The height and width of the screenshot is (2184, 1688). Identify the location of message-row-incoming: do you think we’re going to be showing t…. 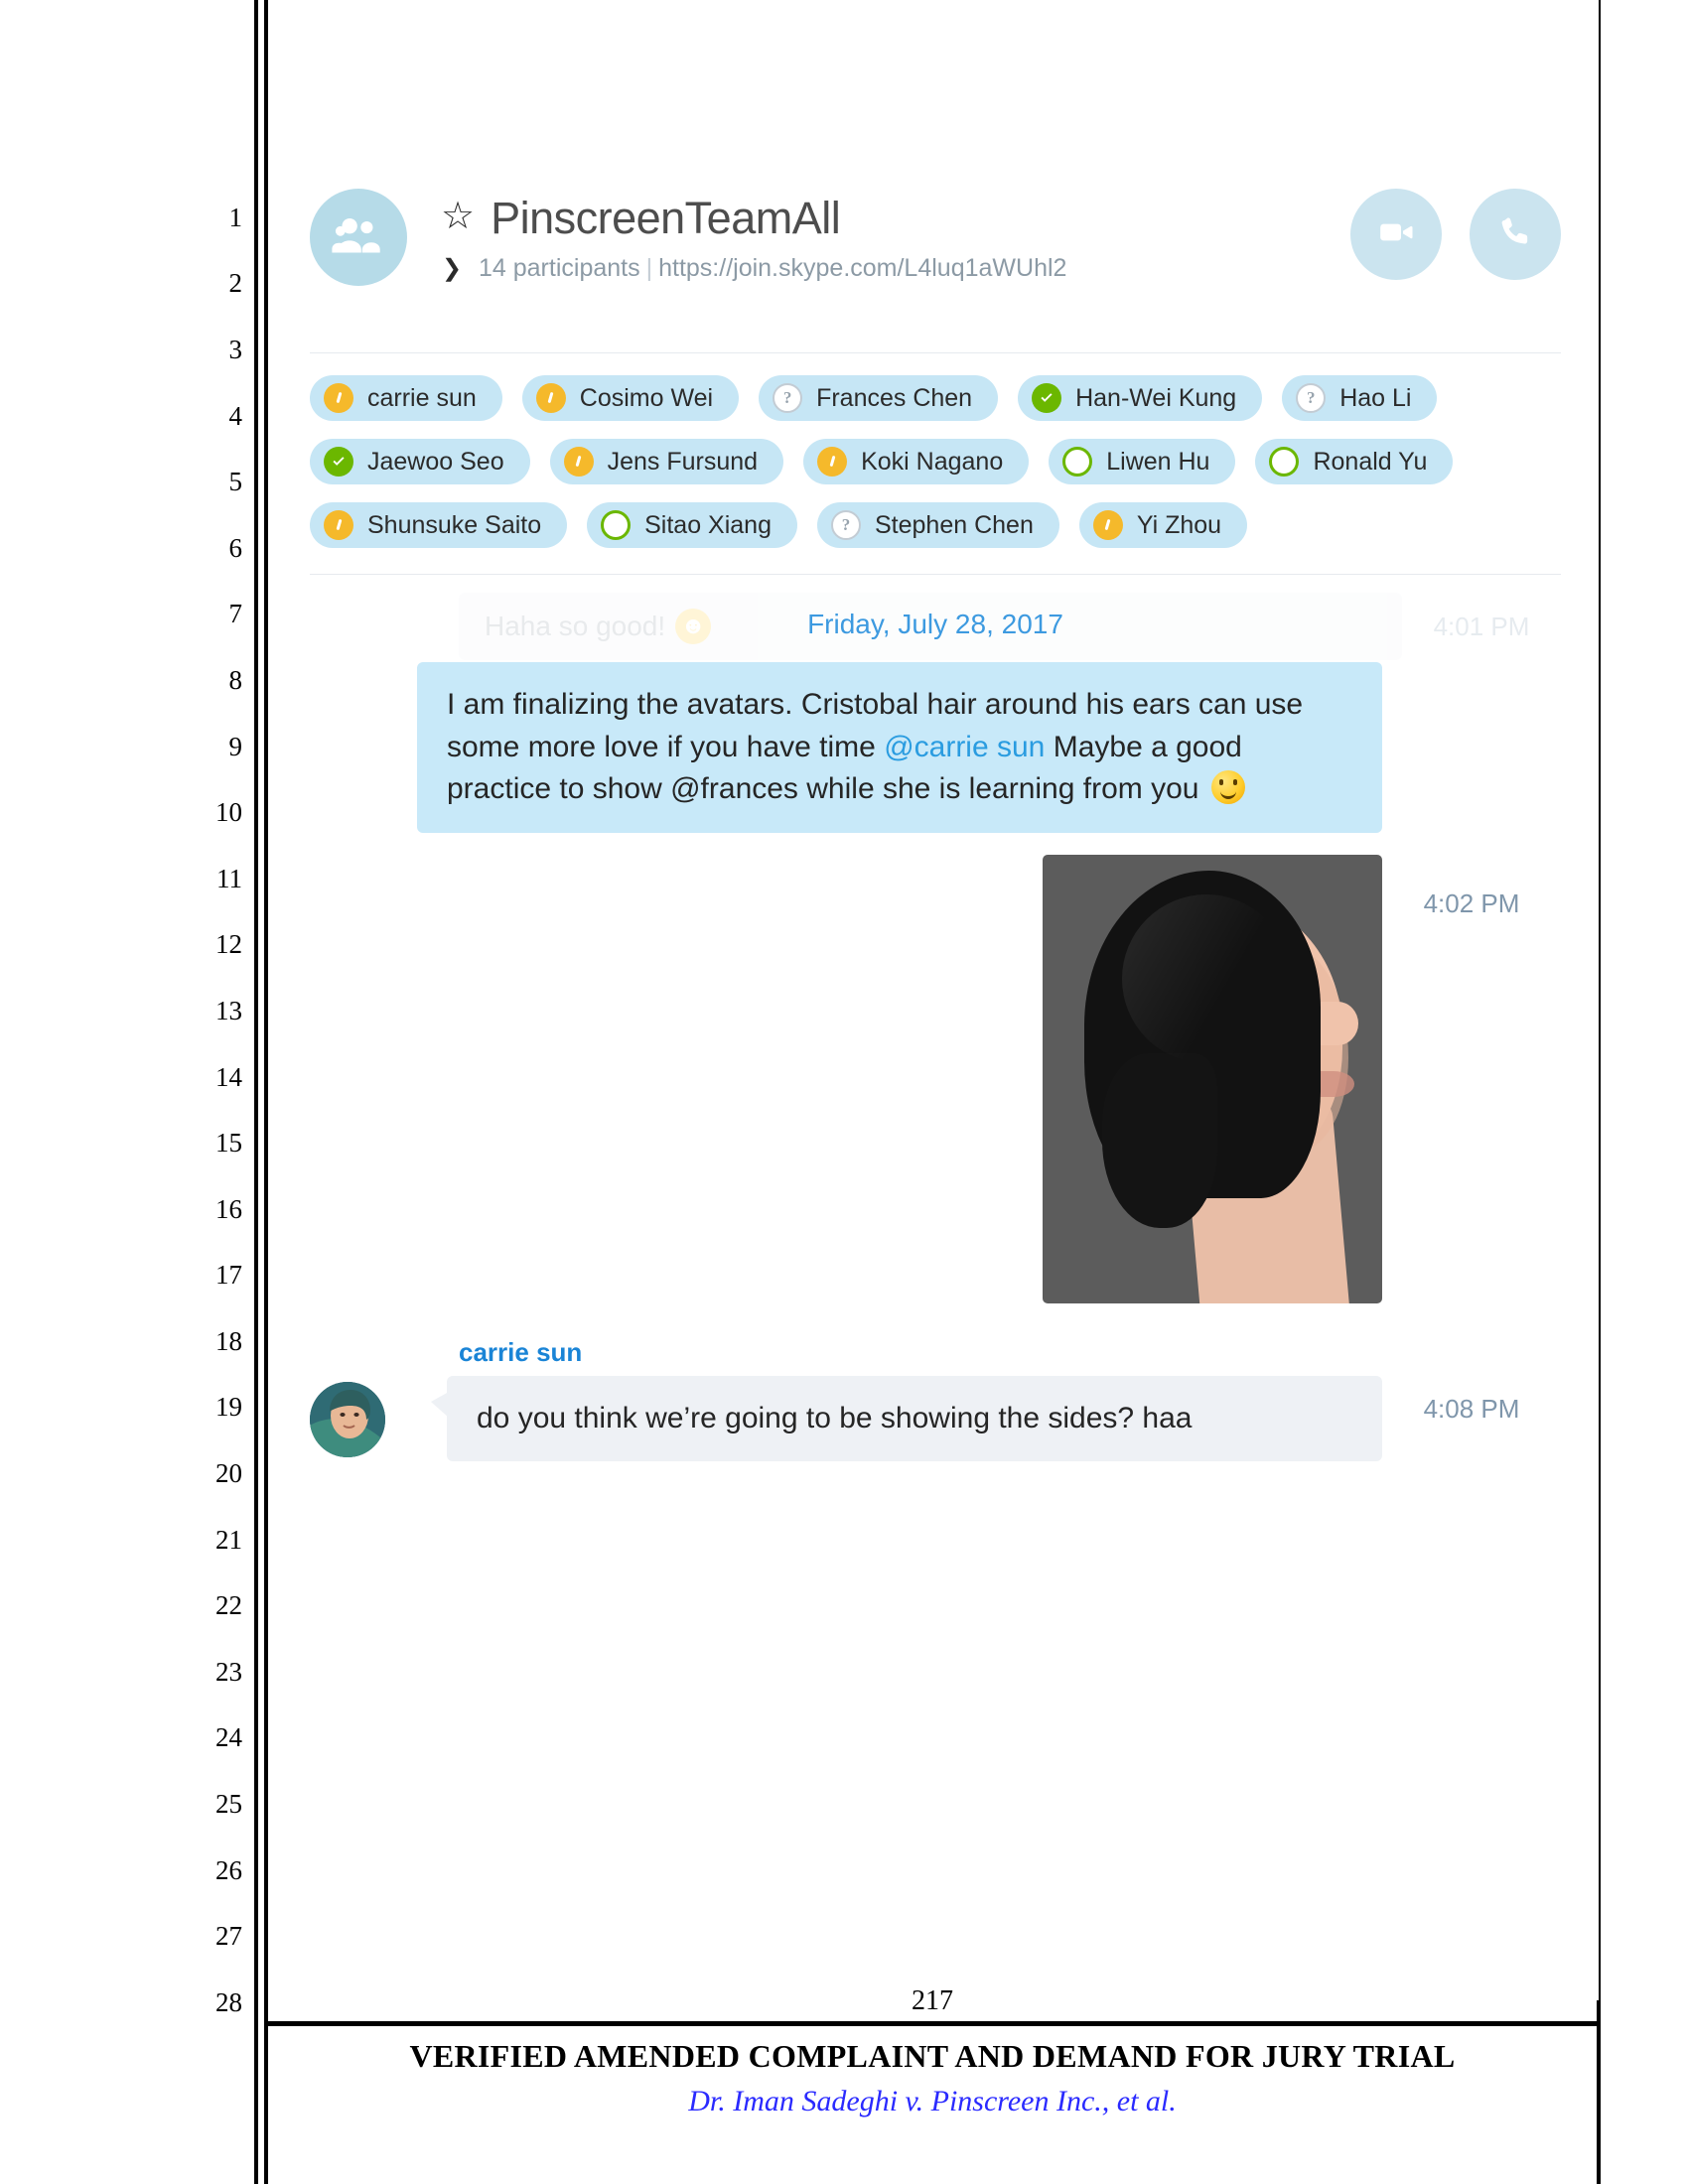
(935, 1418).